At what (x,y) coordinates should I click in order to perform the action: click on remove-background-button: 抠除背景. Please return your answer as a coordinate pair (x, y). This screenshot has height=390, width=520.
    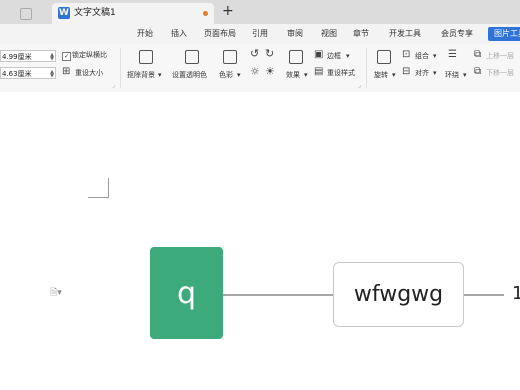
    Looking at the image, I should click on (141, 75).